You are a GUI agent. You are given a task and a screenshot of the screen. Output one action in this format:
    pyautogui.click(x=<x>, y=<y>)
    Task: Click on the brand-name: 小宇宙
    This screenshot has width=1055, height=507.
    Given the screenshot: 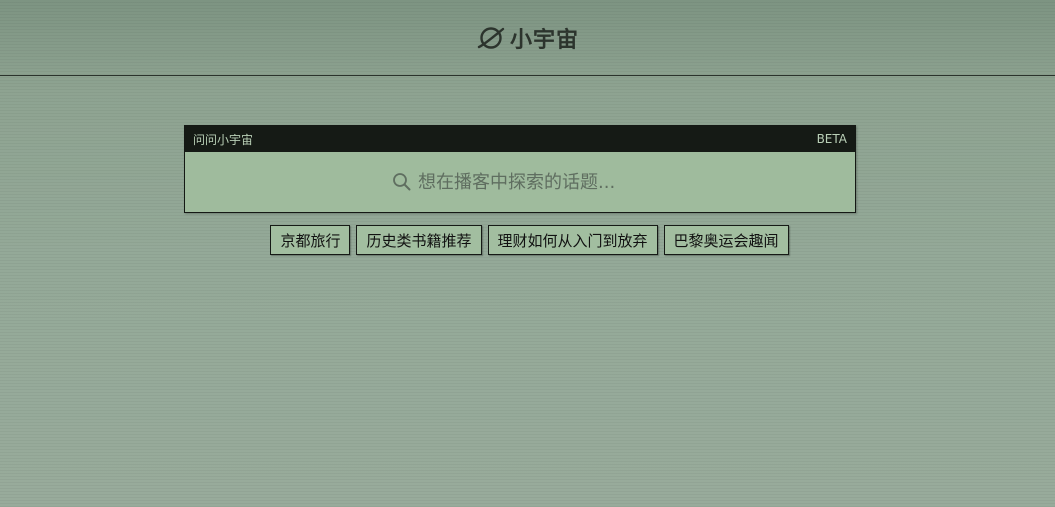 What is the action you would take?
    pyautogui.click(x=544, y=40)
    